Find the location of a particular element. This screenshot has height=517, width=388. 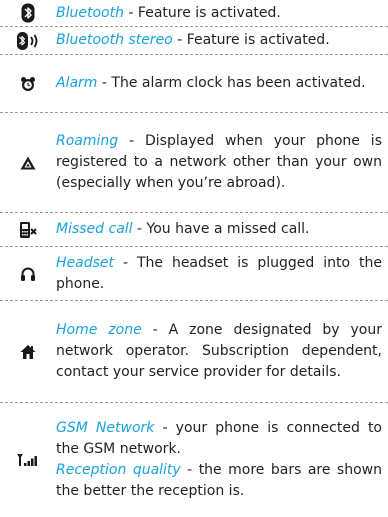

term-label: Reception quality is located at coordinates (118, 470).